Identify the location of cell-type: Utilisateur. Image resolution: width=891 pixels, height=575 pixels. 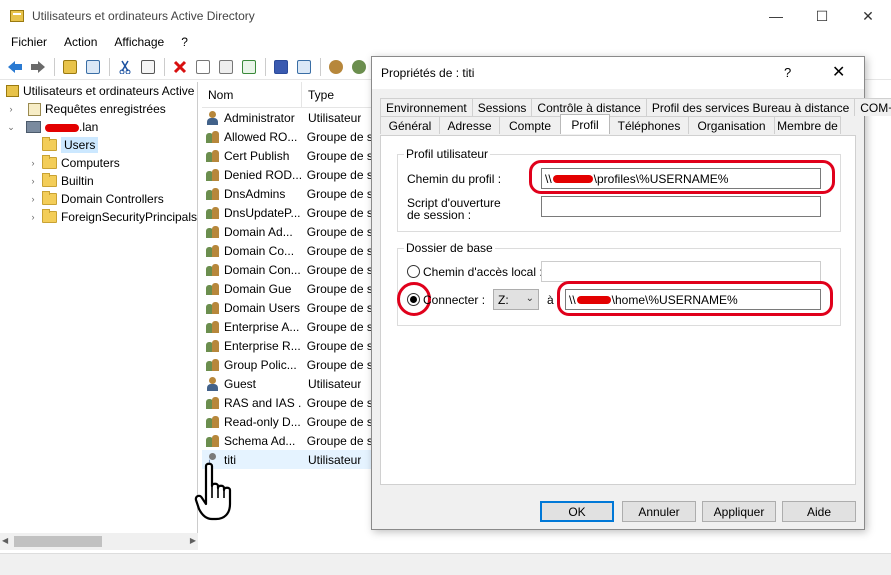
(335, 117).